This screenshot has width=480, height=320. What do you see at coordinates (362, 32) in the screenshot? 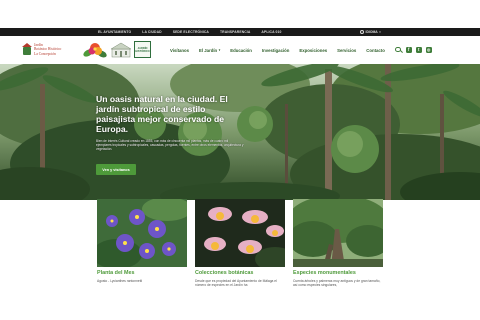
I see `globe-icon` at bounding box center [362, 32].